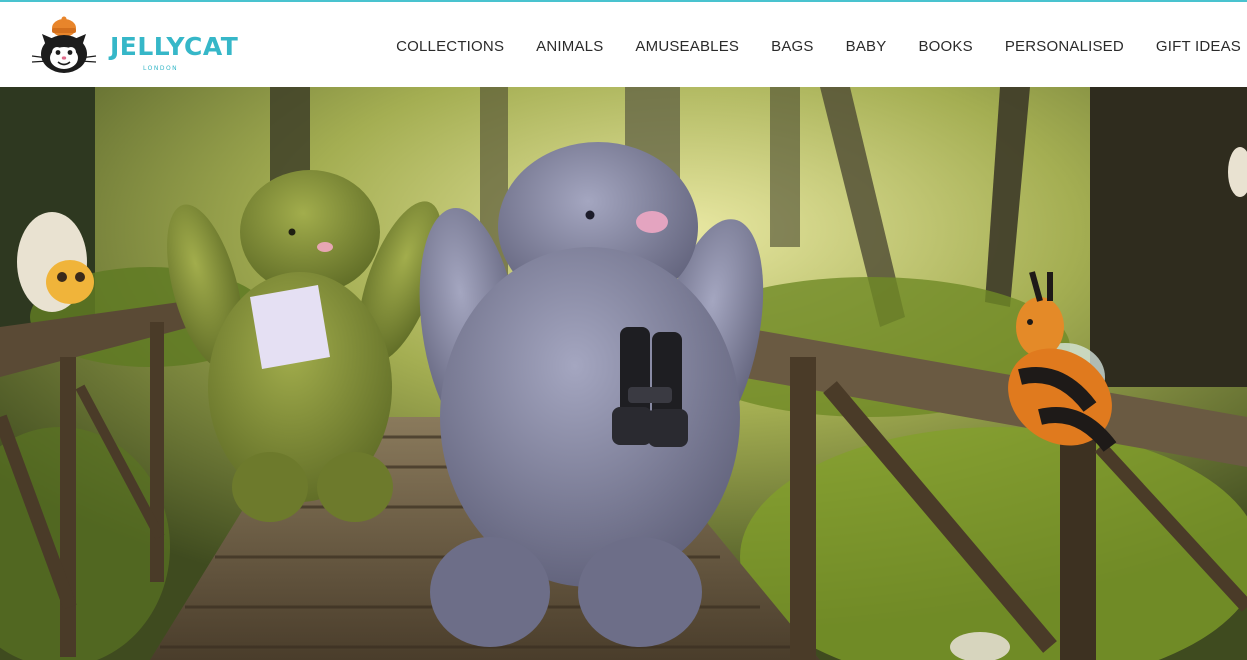  I want to click on nav-item-gift-ideas: GIFT IDEAS, so click(1198, 46).